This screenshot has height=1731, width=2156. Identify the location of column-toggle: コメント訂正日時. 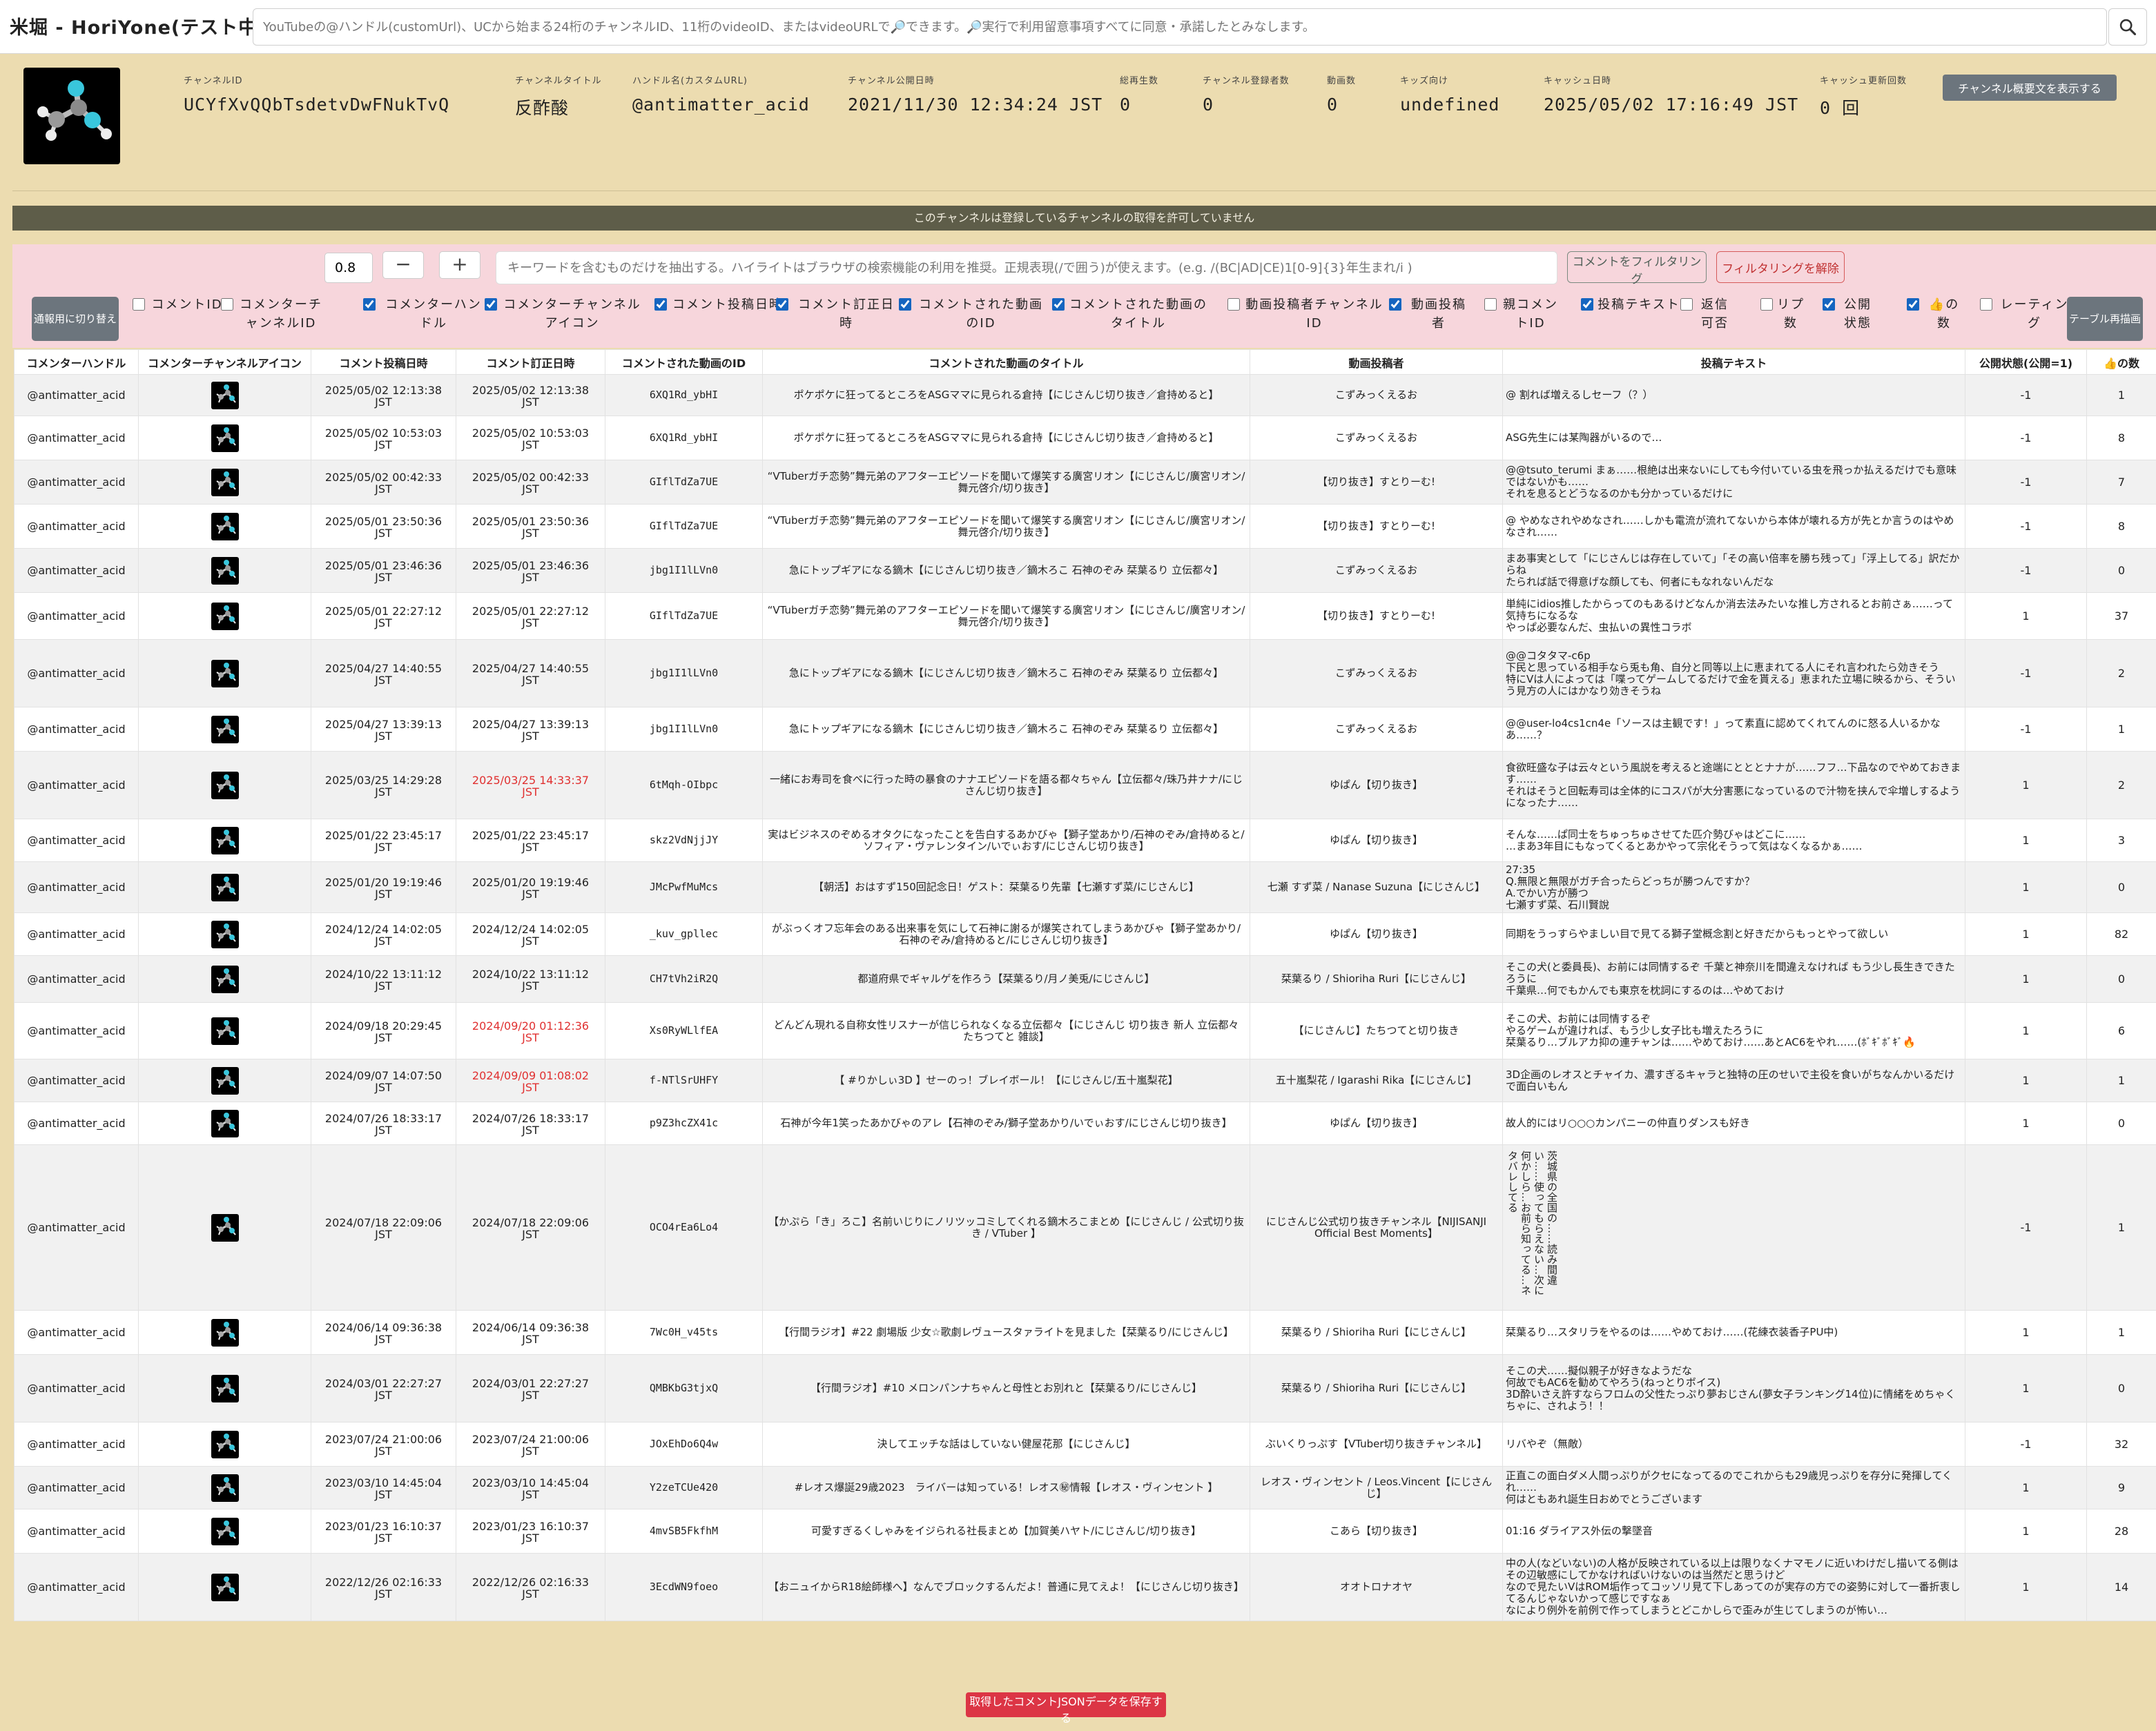
(838, 314).